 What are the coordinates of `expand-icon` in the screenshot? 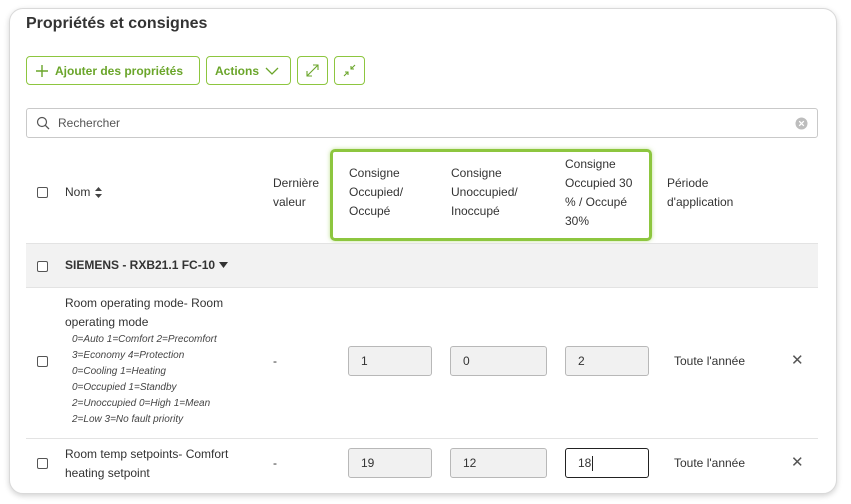 It's located at (312, 70).